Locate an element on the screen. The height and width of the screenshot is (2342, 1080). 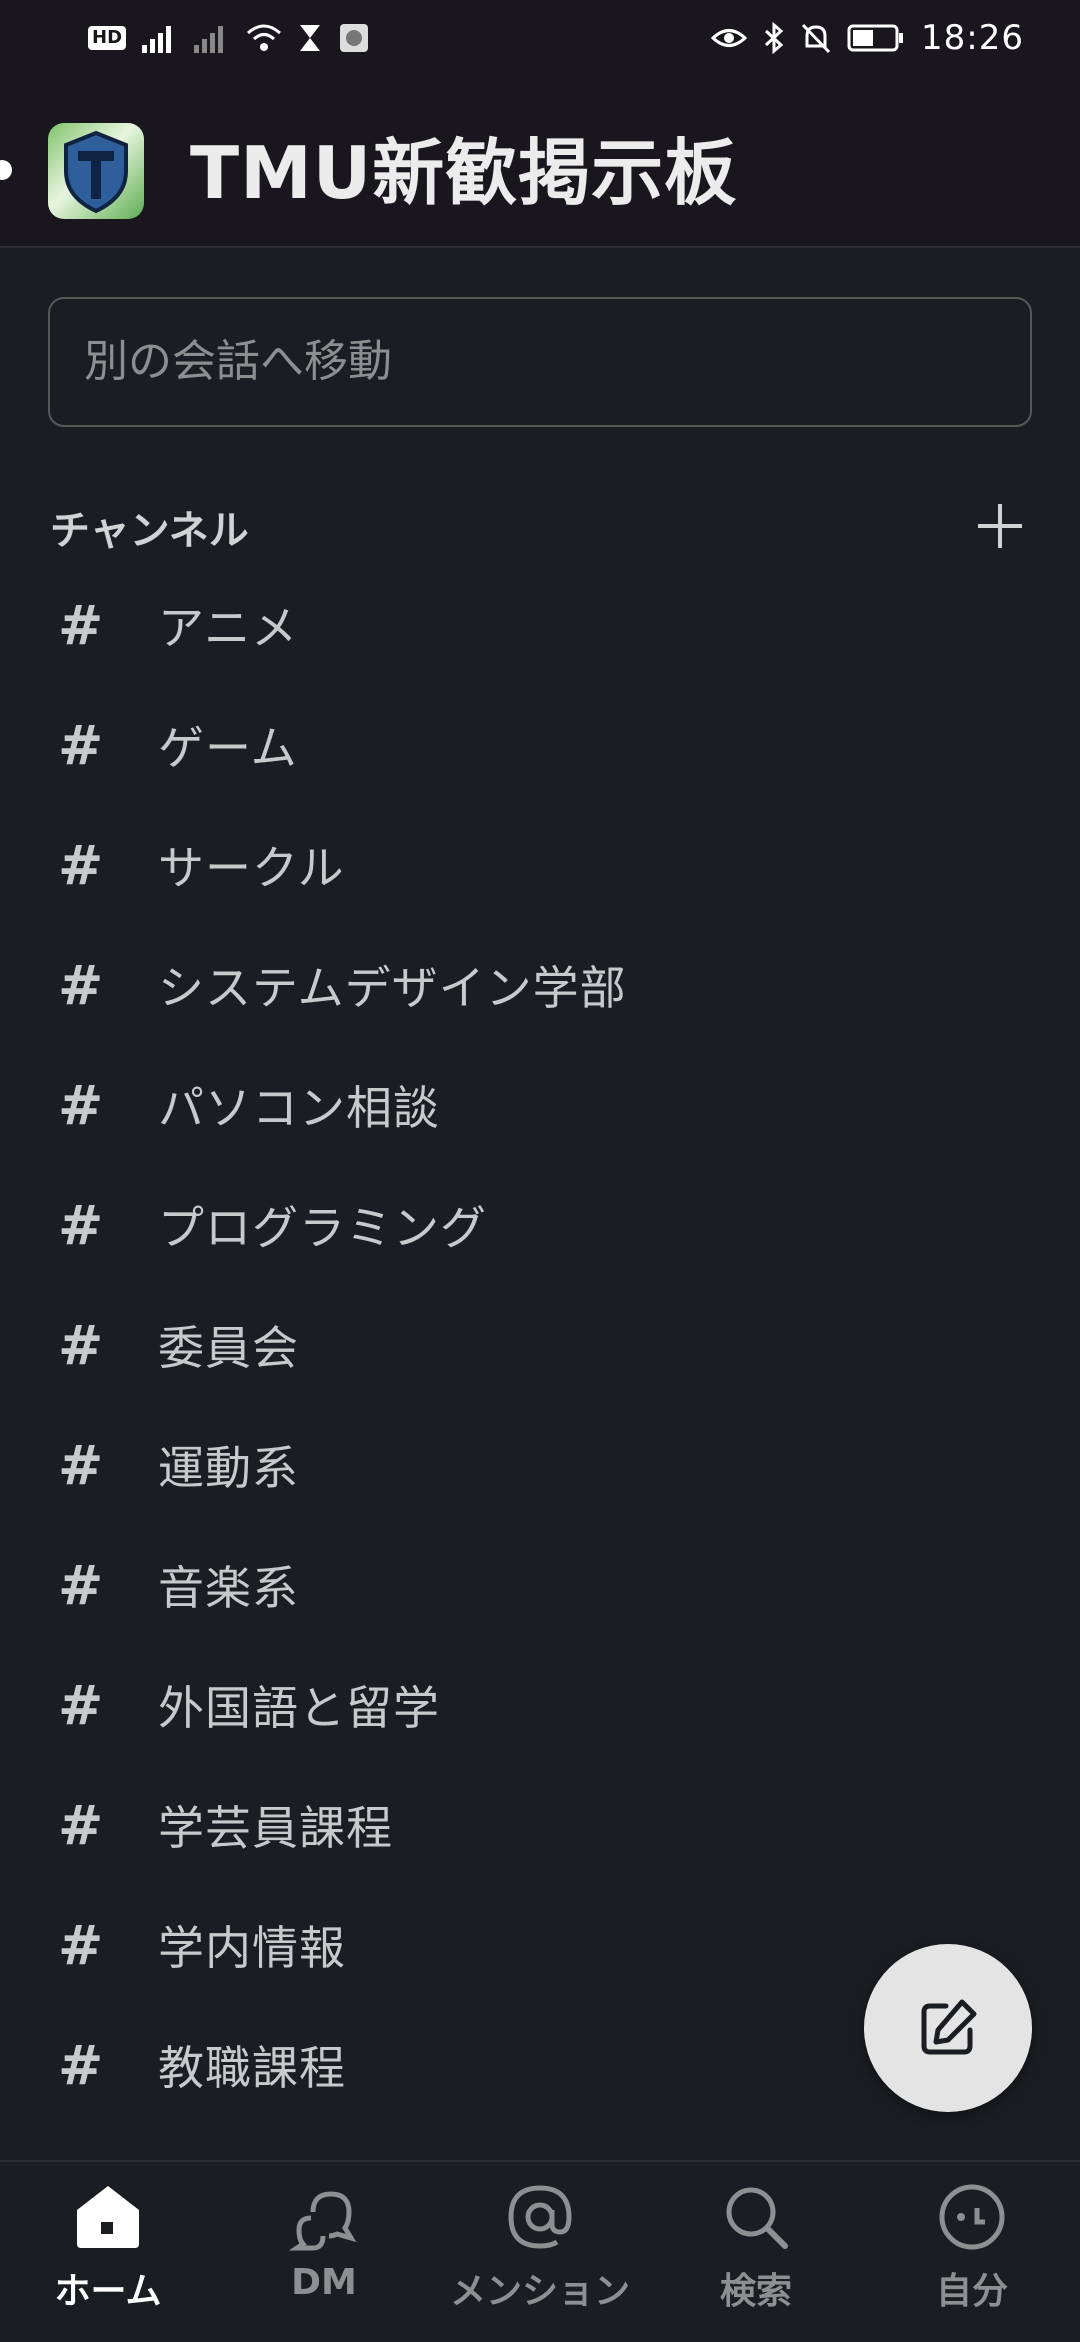
bluetooth-icon is located at coordinates (774, 38).